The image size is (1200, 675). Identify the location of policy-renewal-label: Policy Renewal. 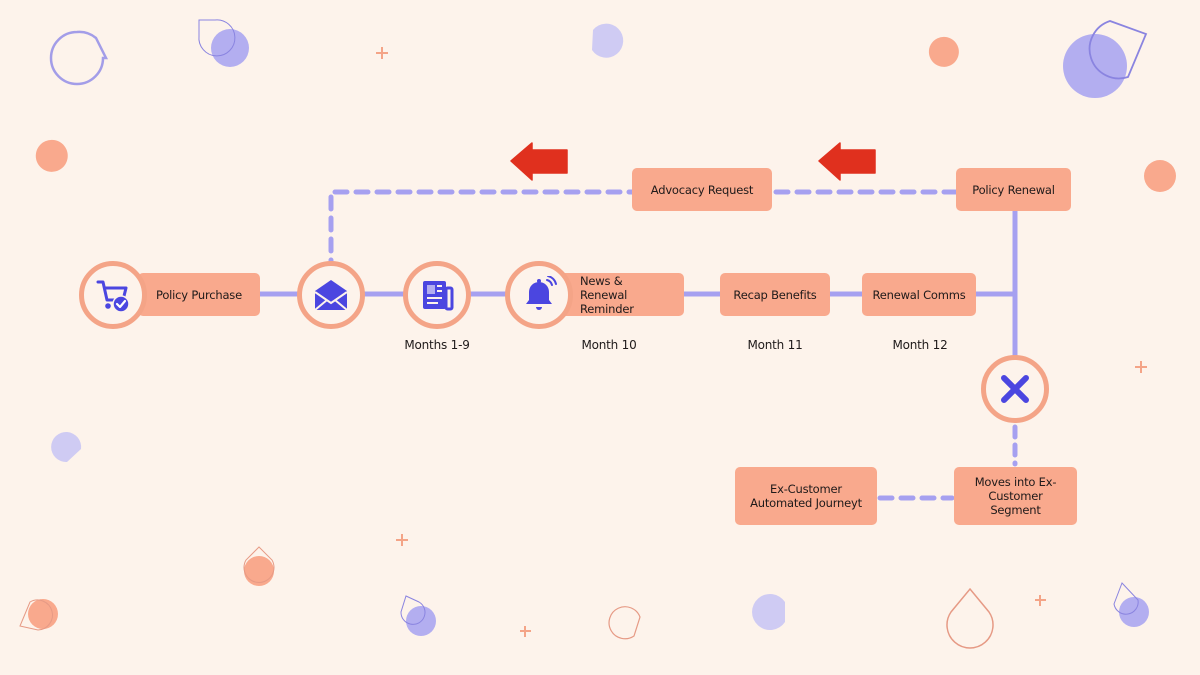
(1013, 189).